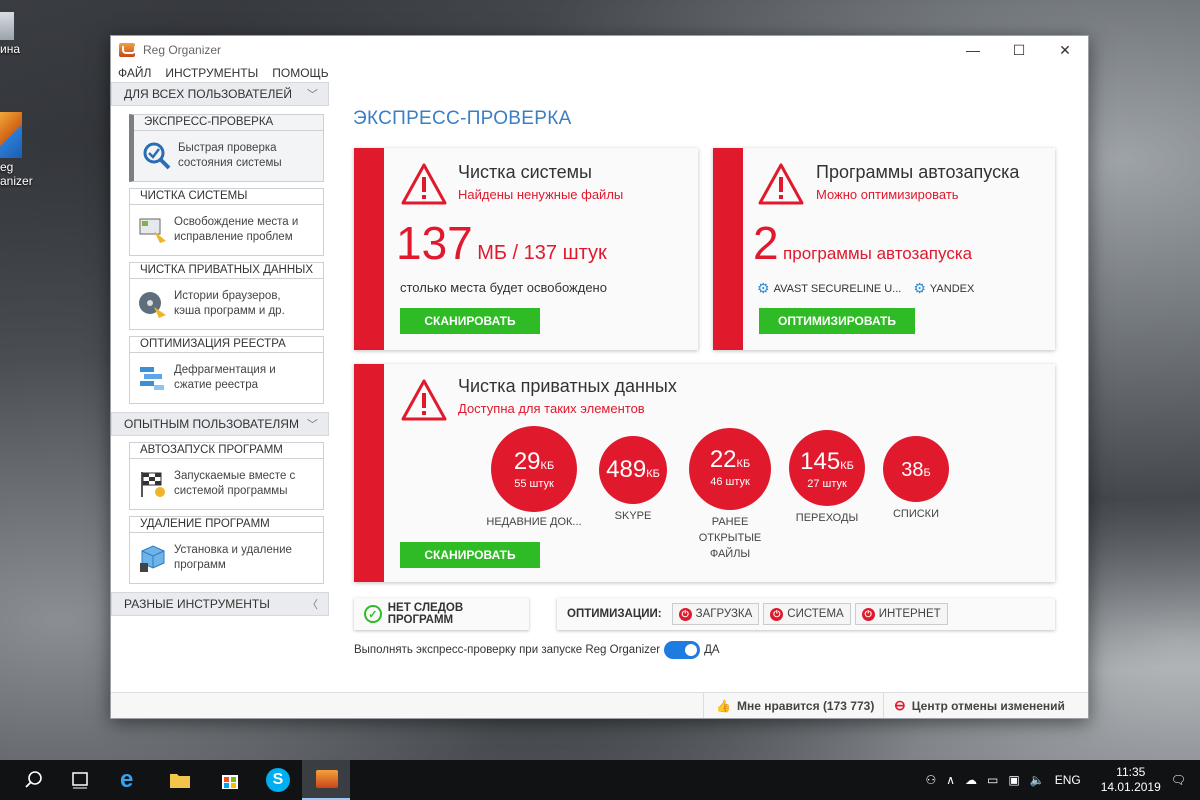 This screenshot has width=1200, height=800. Describe the element at coordinates (534, 484) in the screenshot. I see `private-item-count: 55 штук` at that location.